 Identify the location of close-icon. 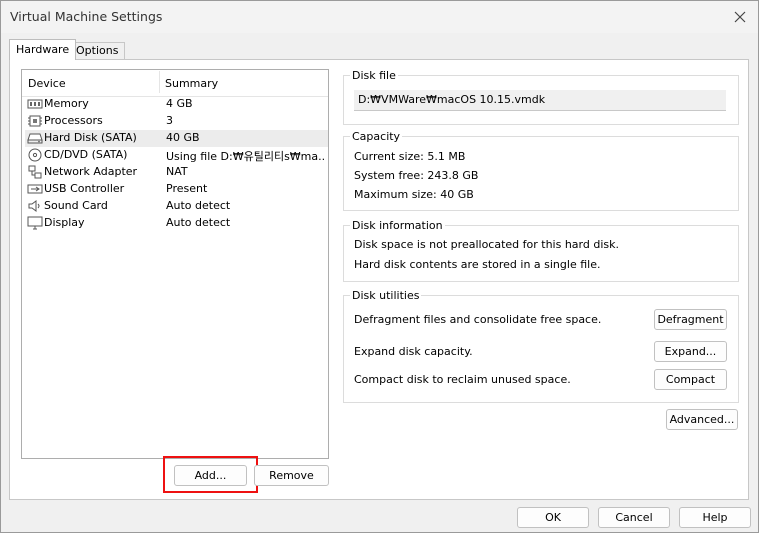
(740, 17).